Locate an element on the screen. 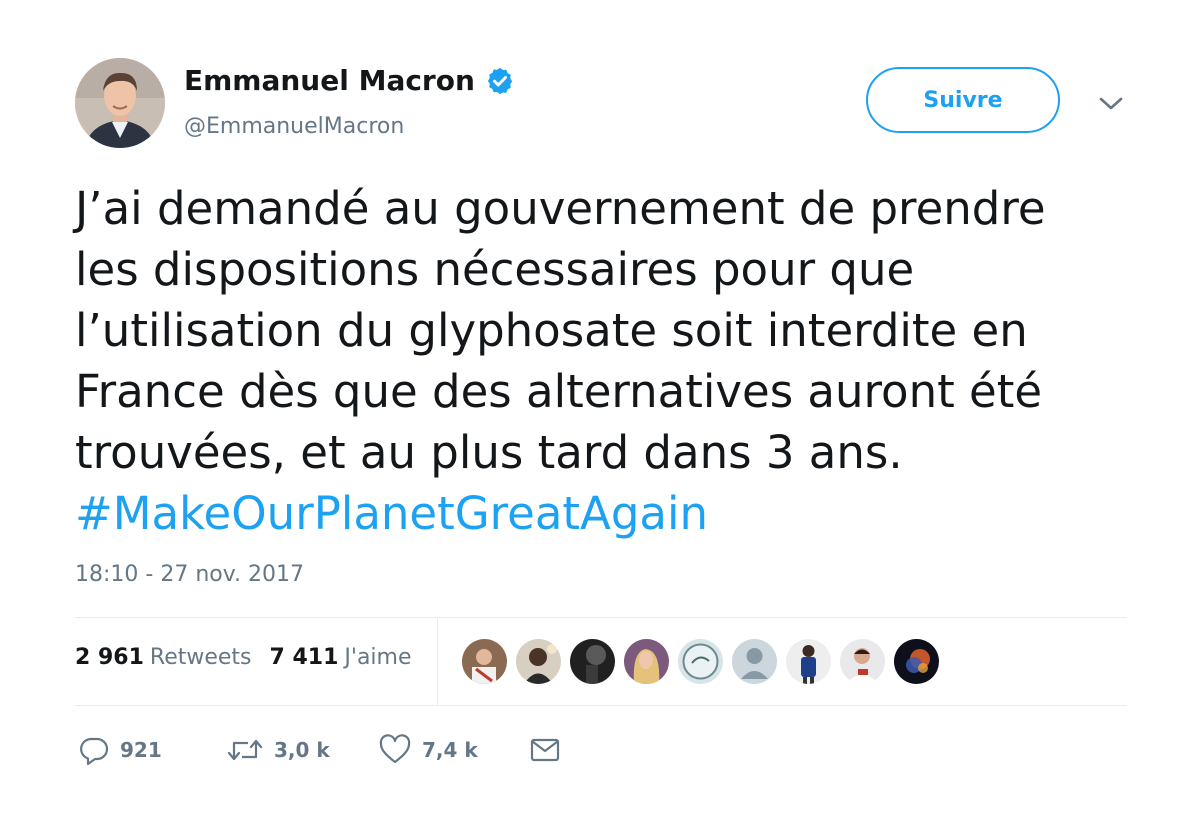 Image resolution: width=1200 pixels, height=820 pixels. chevron-down-icon is located at coordinates (1111, 103).